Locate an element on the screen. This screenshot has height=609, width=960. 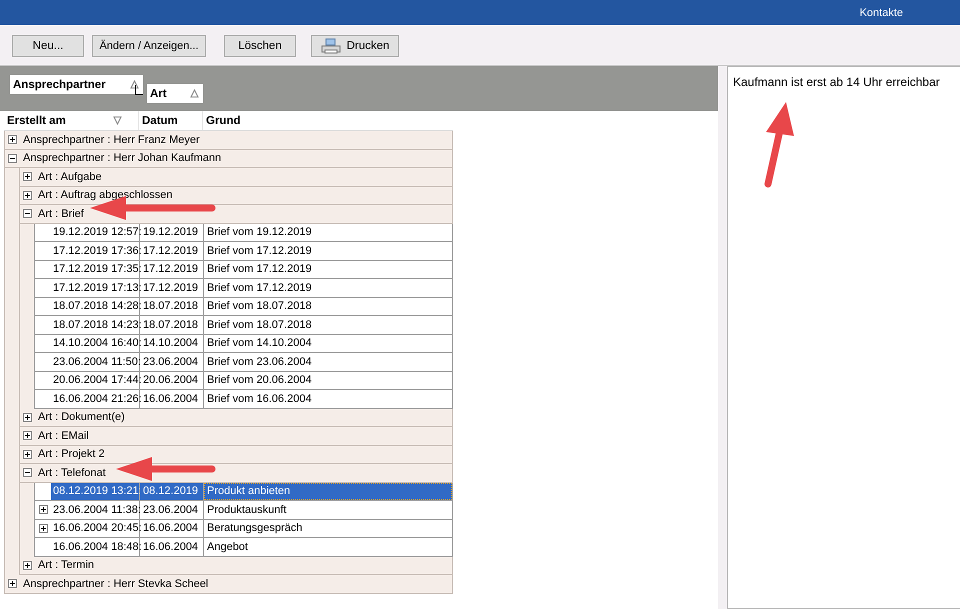
table-cell: 08.12.2019 13:21: is located at coordinates (95, 491).